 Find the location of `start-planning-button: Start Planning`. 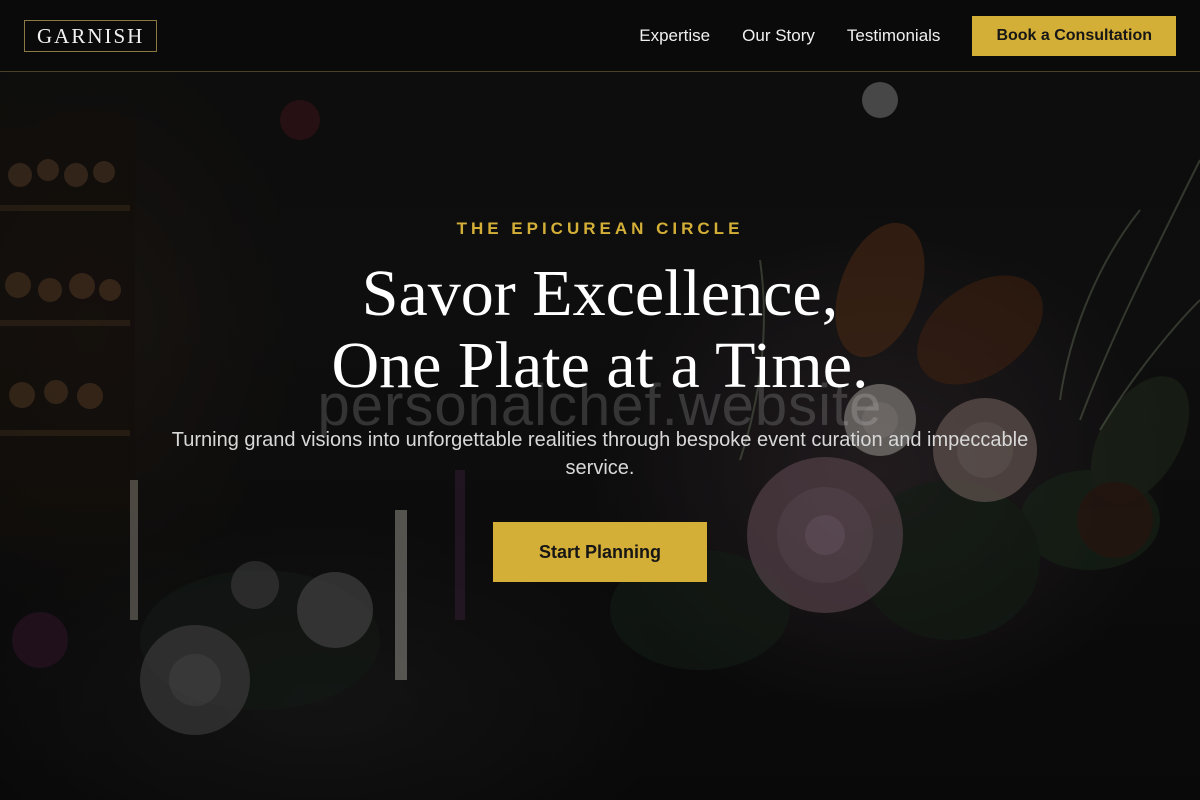

start-planning-button: Start Planning is located at coordinates (600, 552).